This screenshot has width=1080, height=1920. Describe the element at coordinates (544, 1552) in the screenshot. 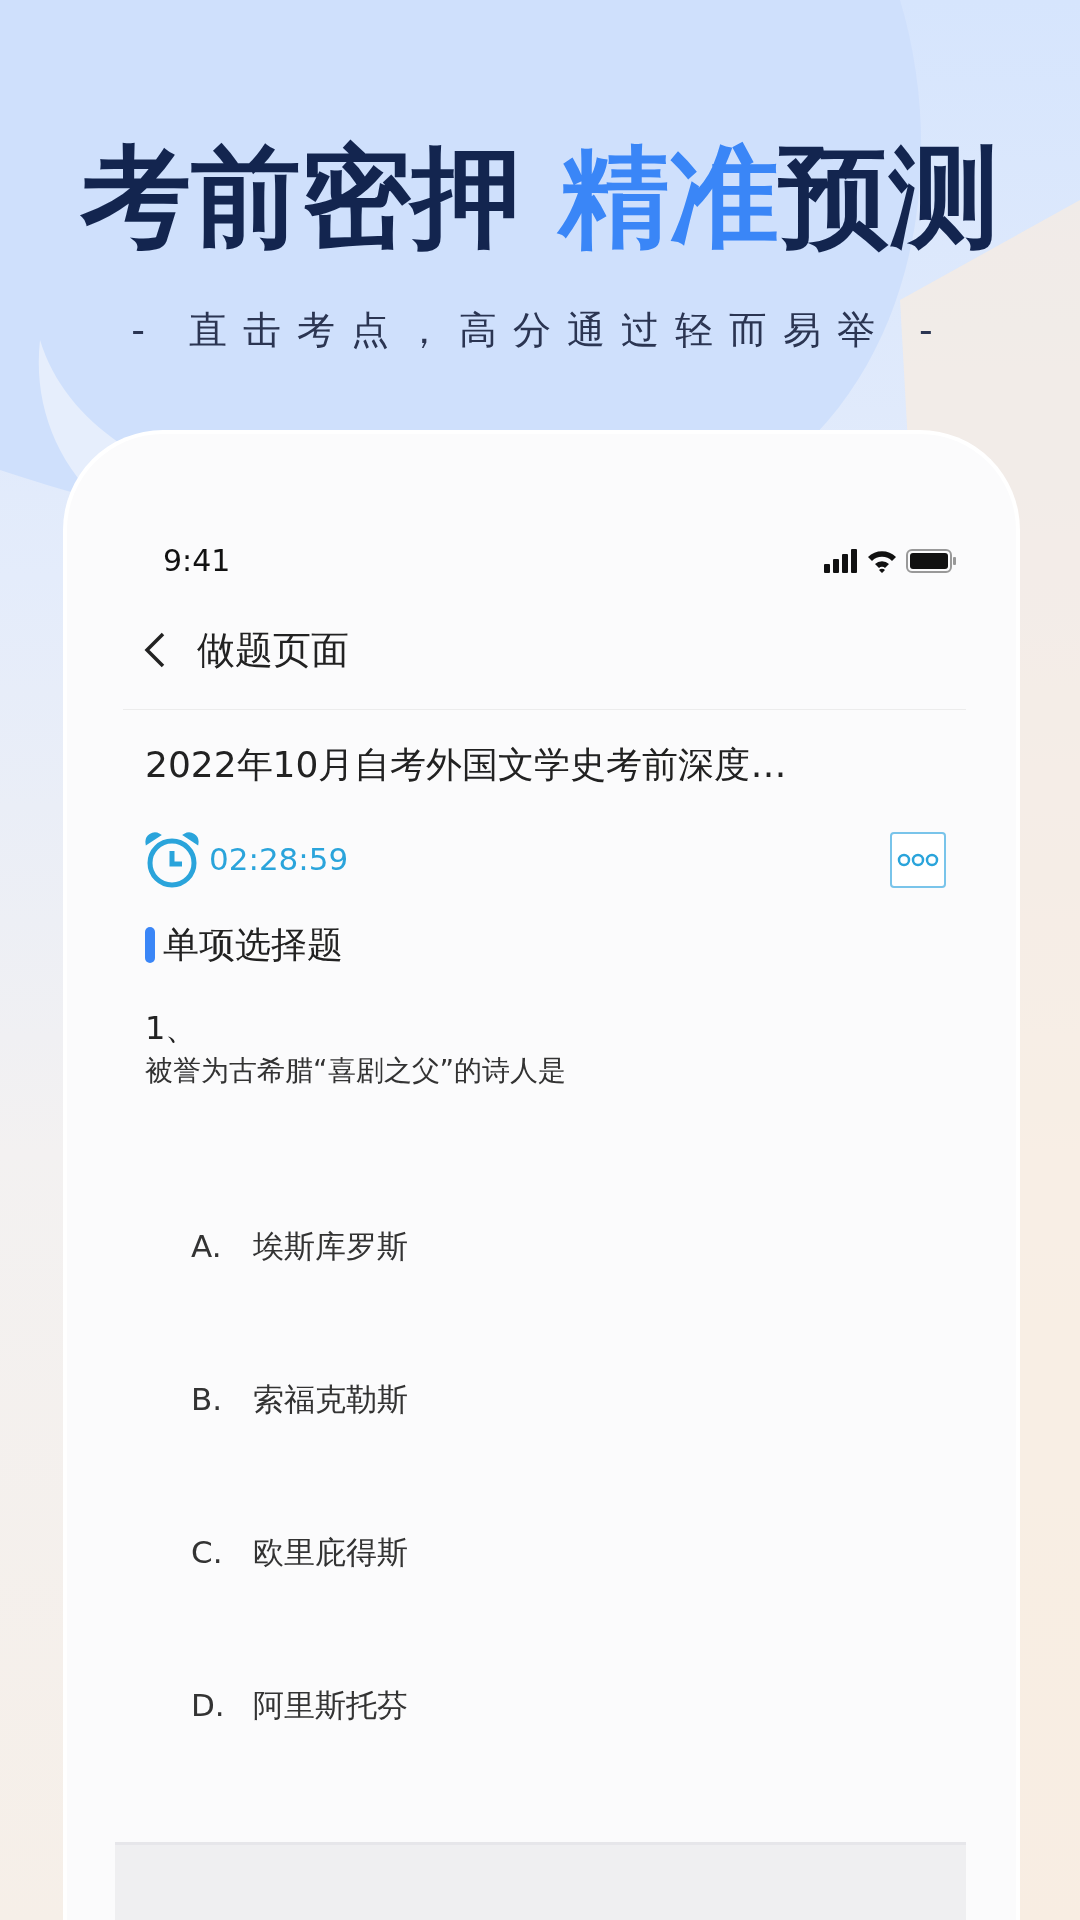

I see `answer-option: C. 欧里庇得斯` at that location.